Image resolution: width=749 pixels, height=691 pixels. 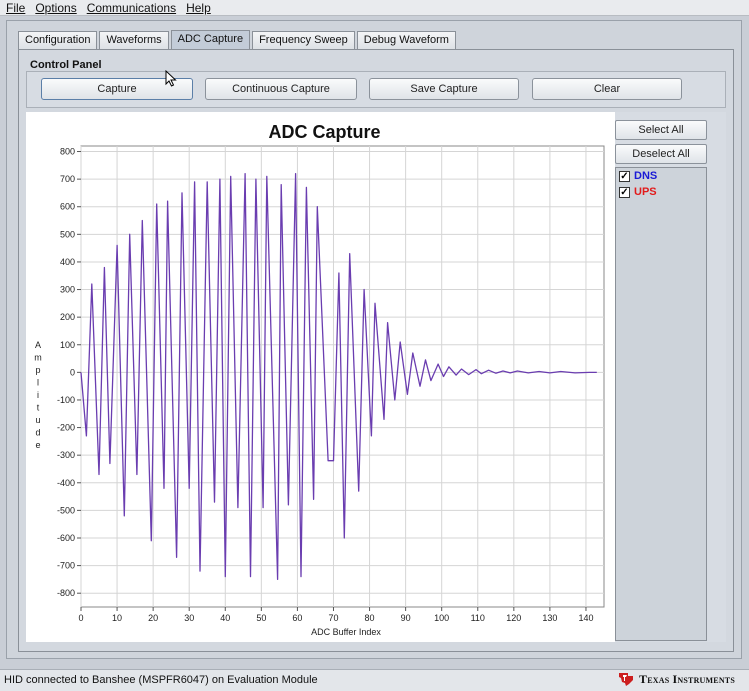 What do you see at coordinates (645, 192) in the screenshot?
I see `series-label-ups: UPS` at bounding box center [645, 192].